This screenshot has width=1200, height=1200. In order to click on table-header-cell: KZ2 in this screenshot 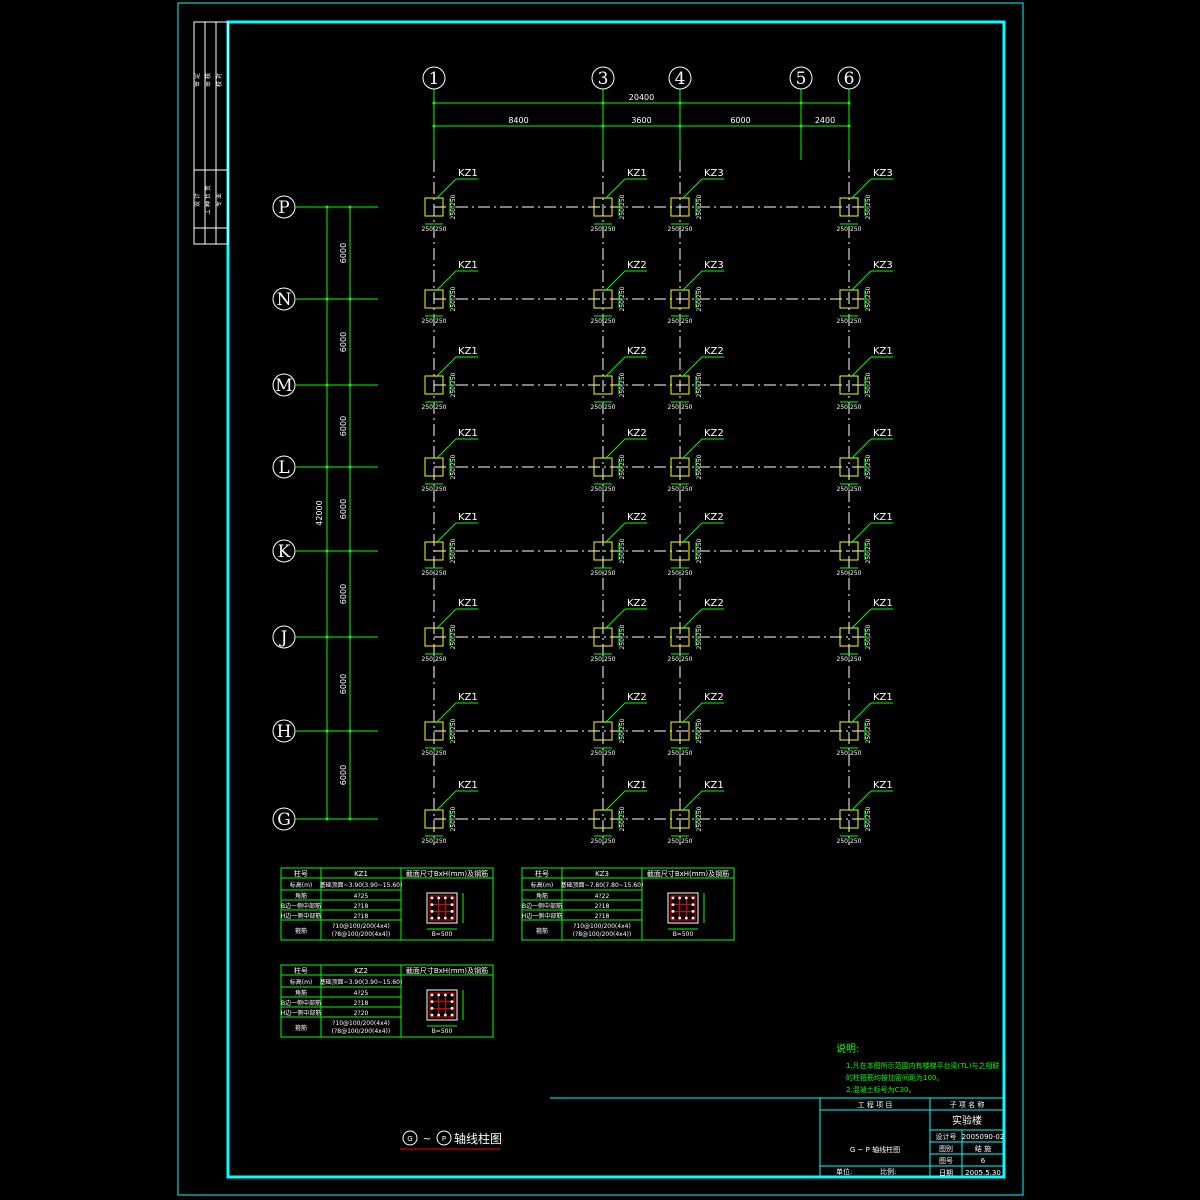, I will do `click(361, 971)`.